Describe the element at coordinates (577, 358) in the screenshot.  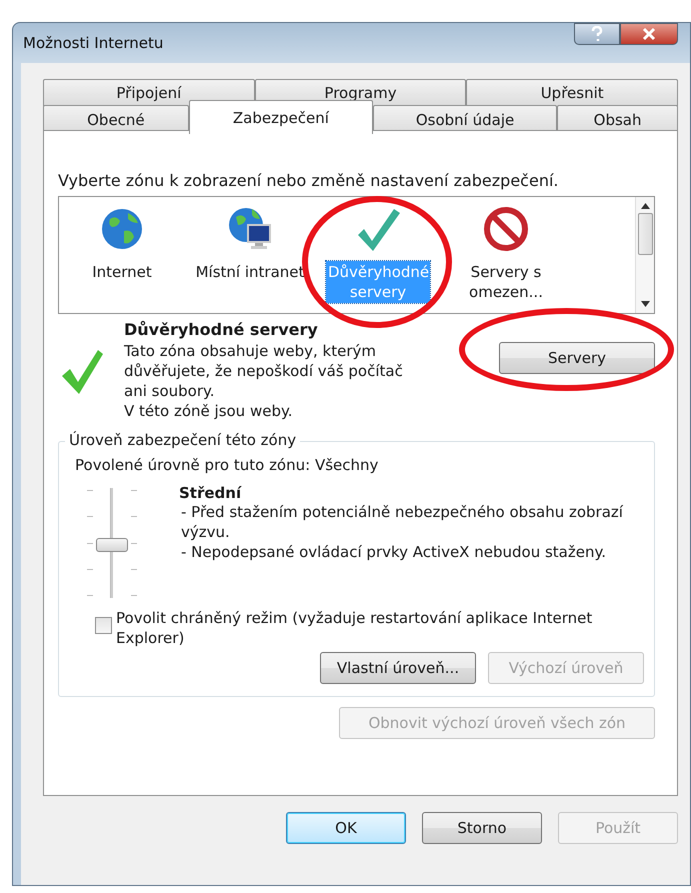
I see `servers-button: Servery` at that location.